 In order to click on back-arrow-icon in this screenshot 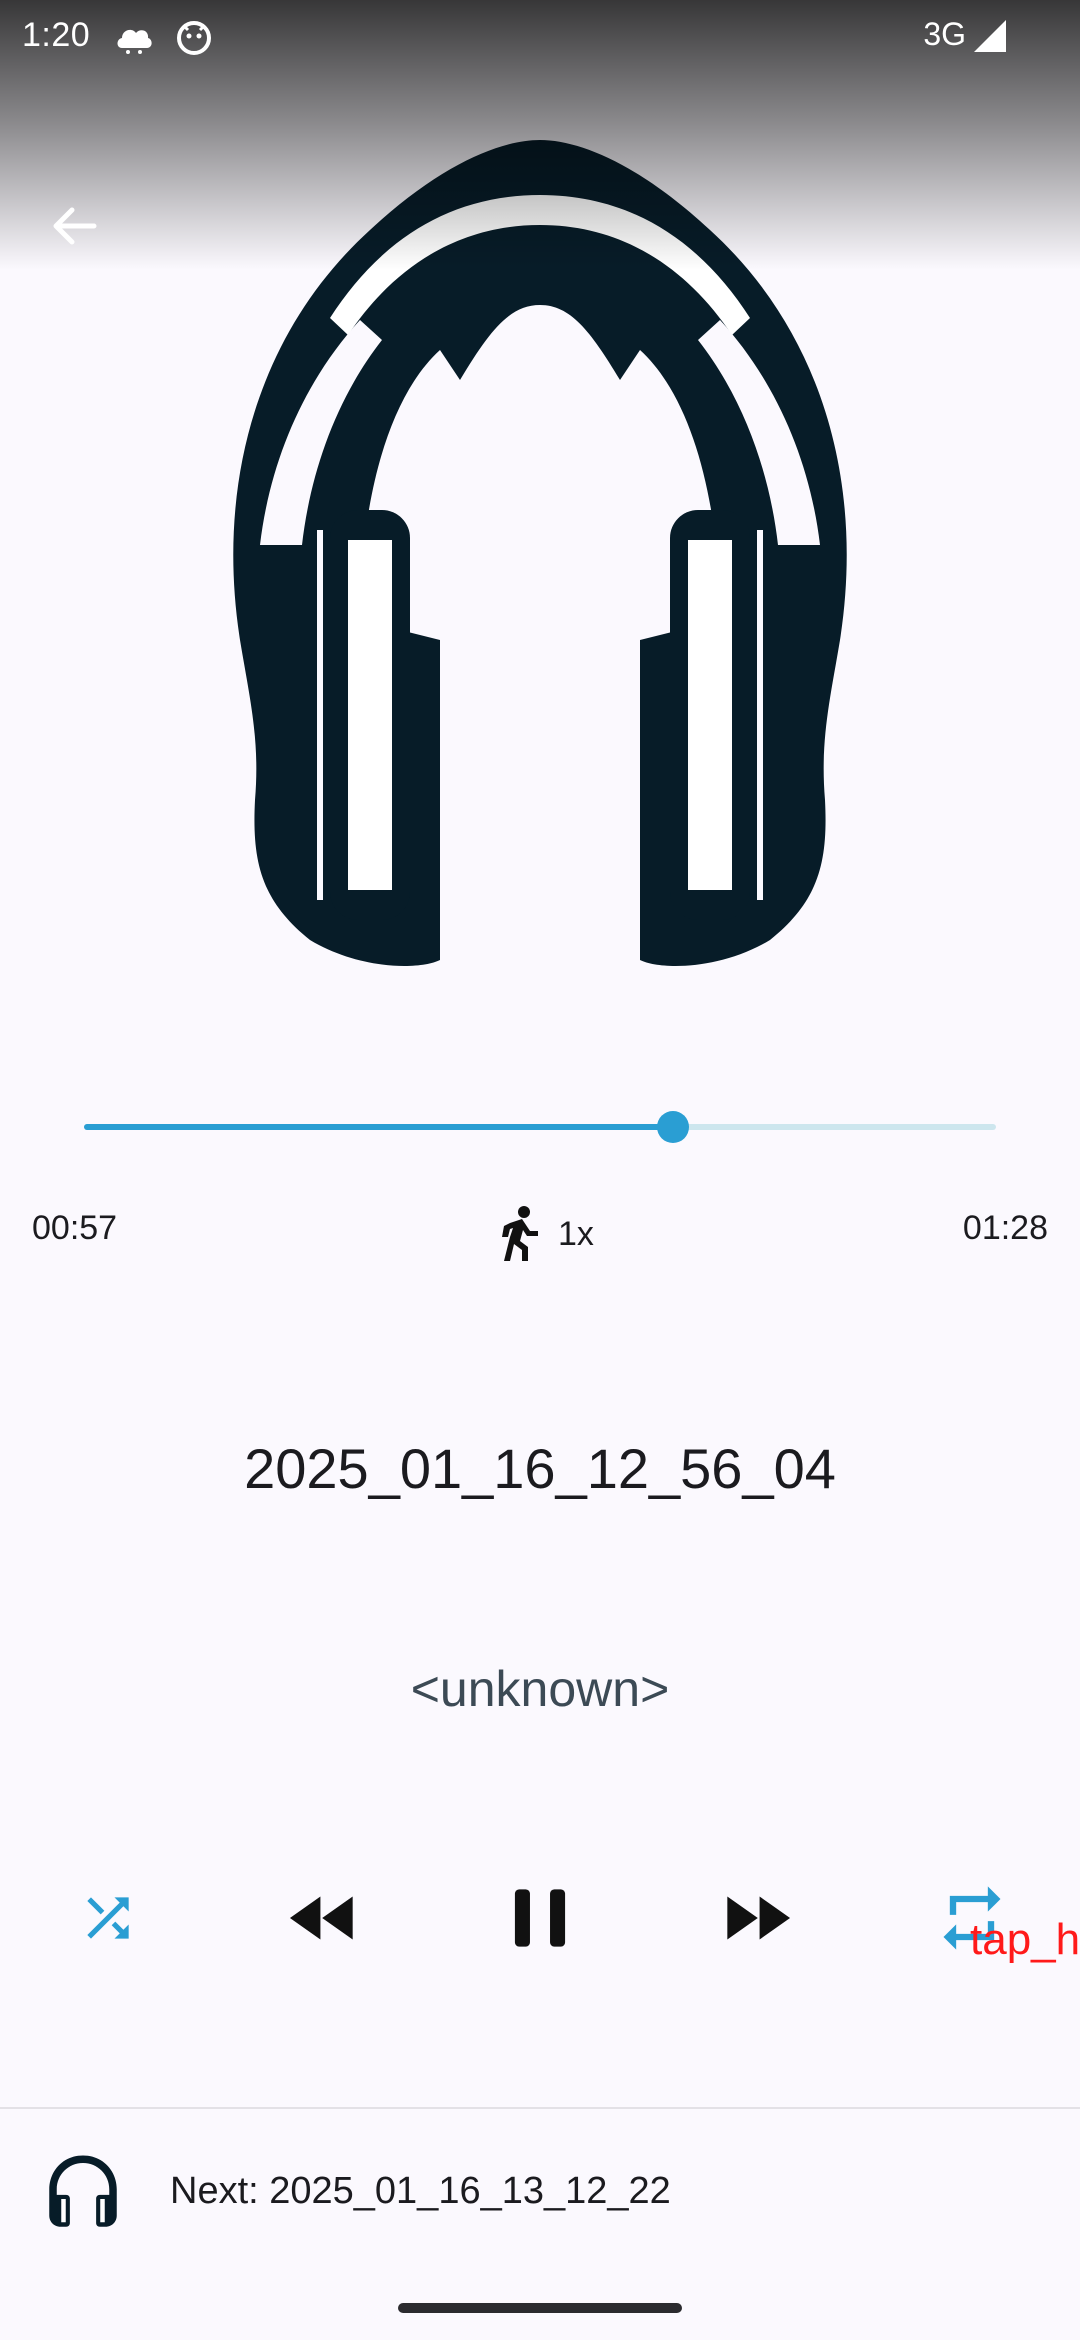, I will do `click(74, 226)`.